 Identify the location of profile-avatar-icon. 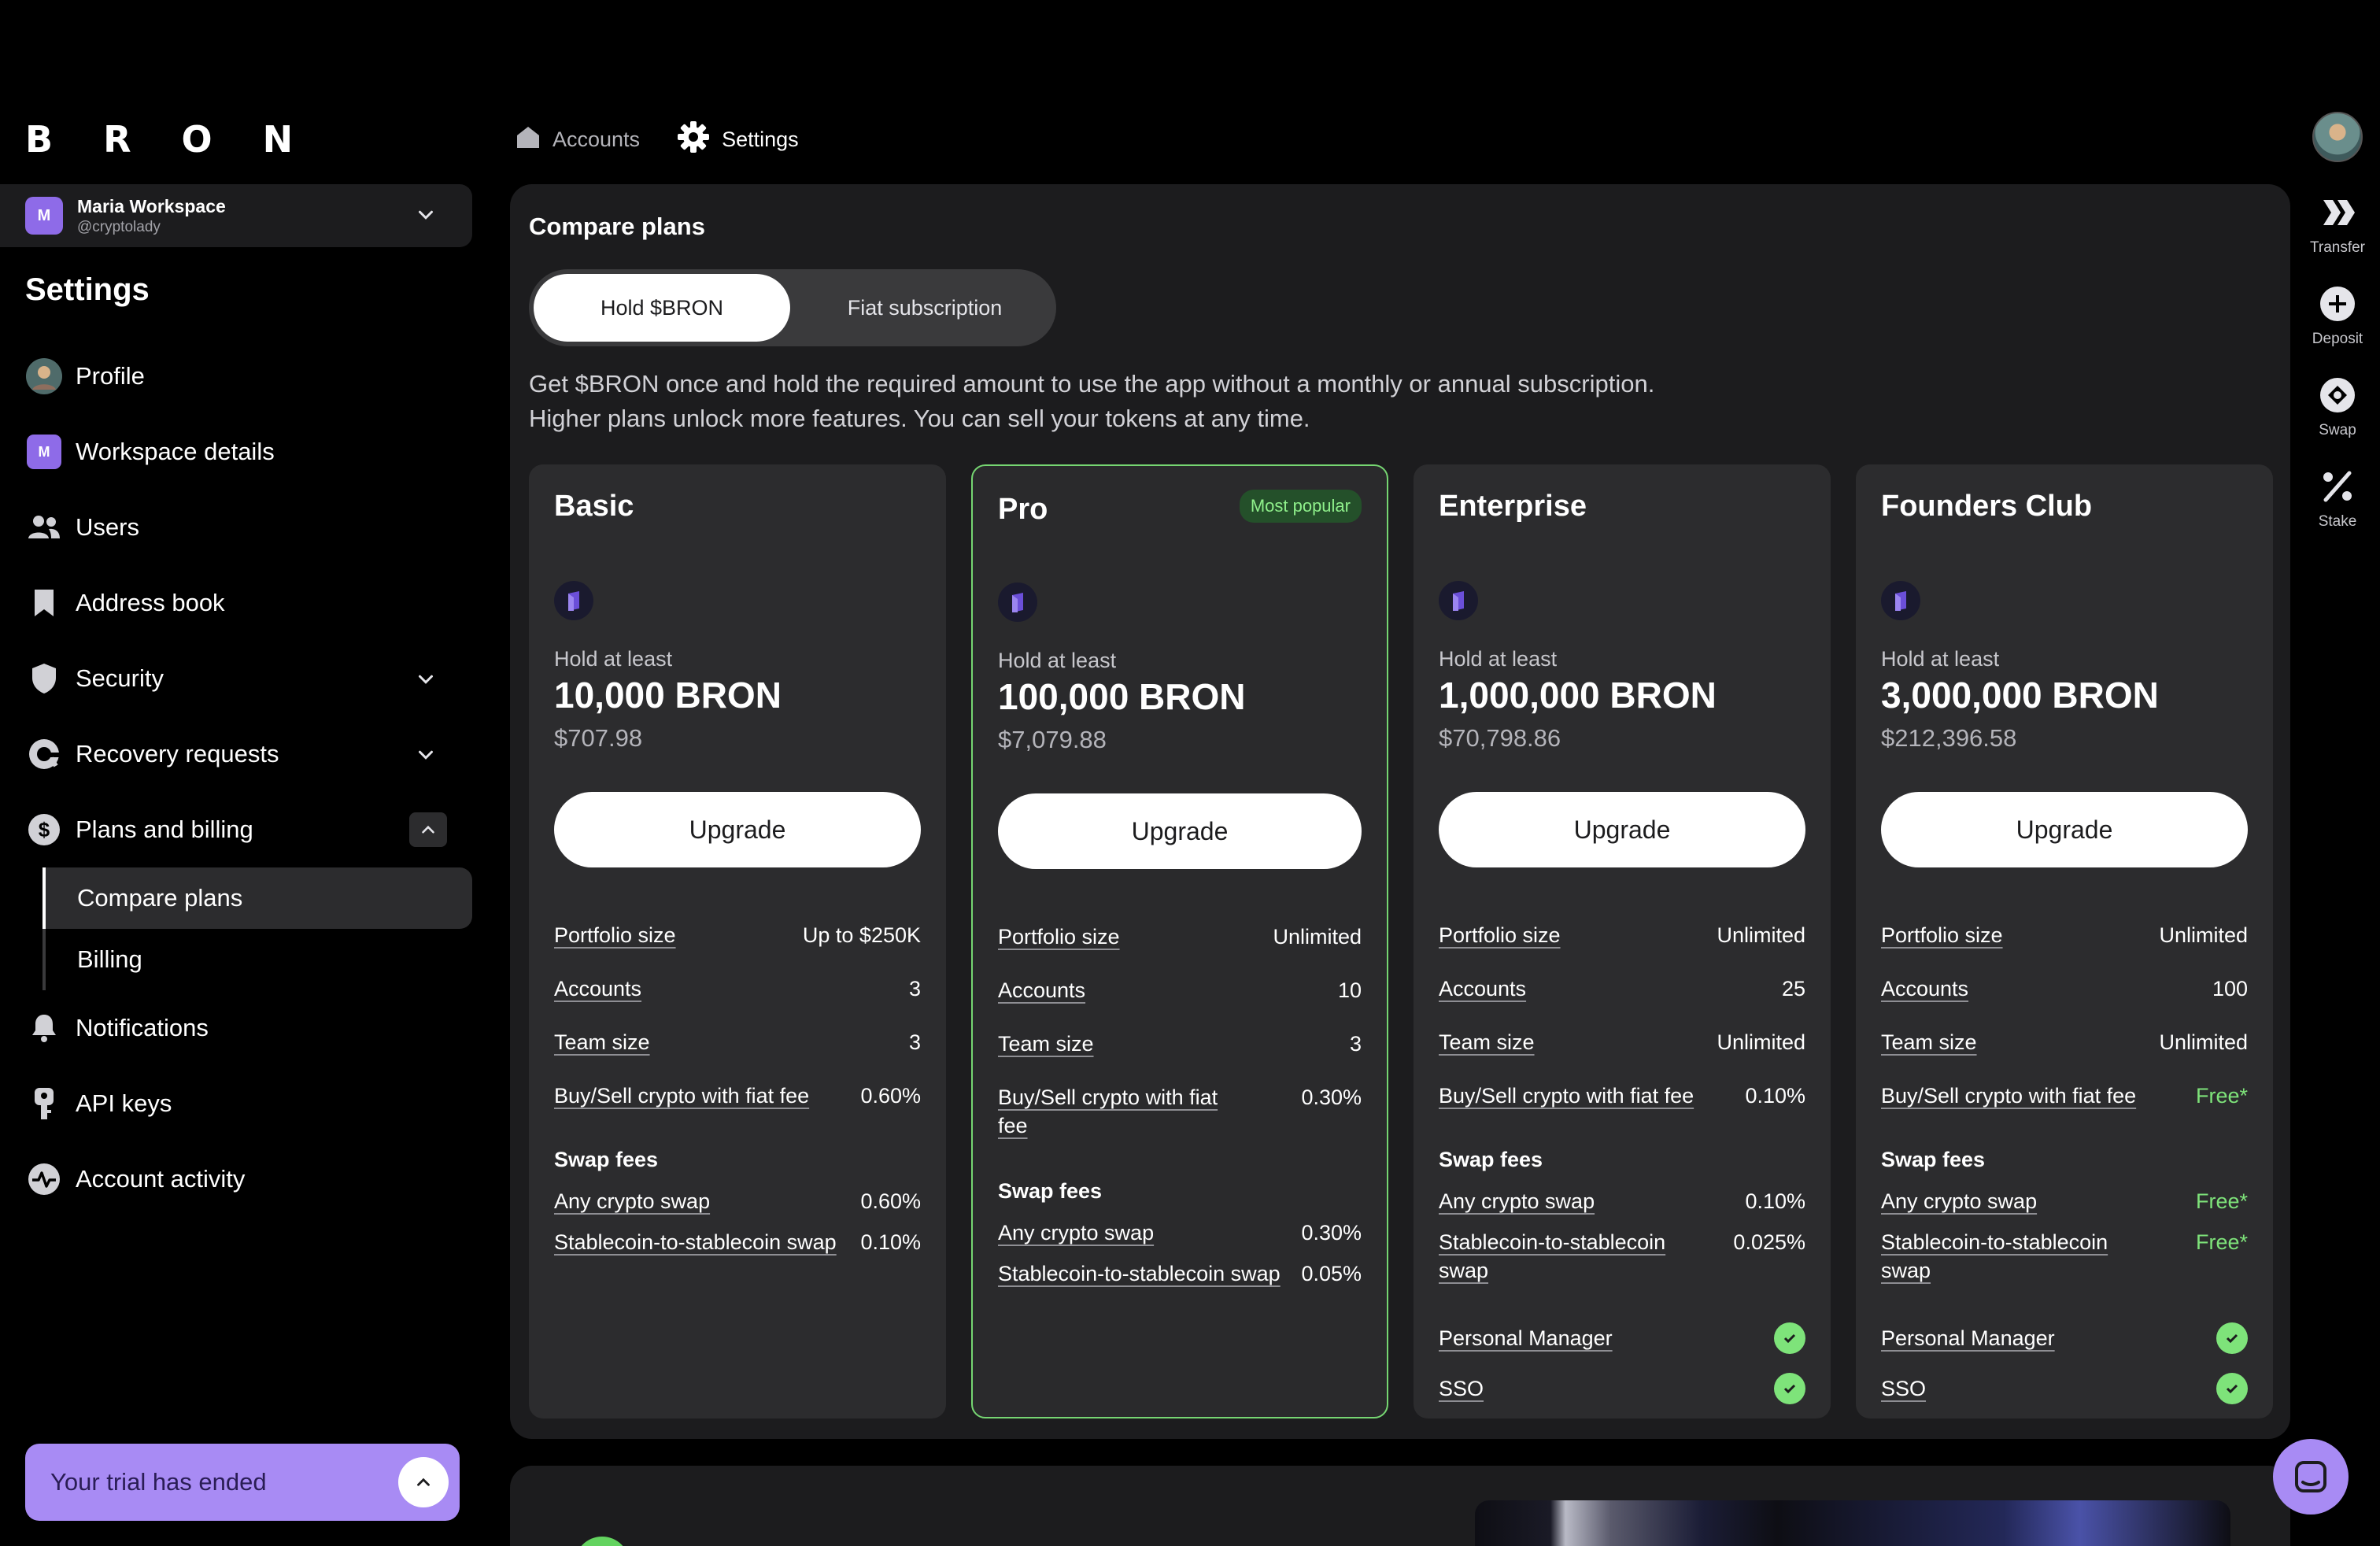
(44, 376).